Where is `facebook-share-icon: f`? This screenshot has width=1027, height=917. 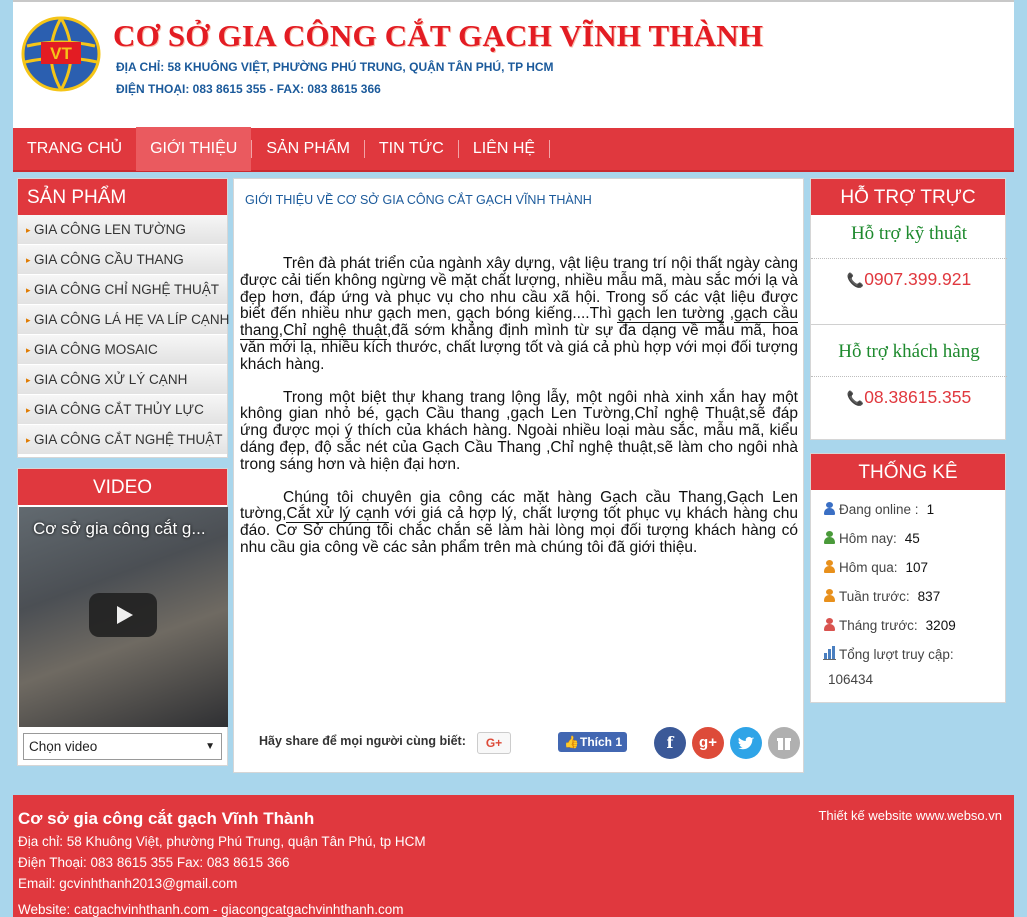
facebook-share-icon: f is located at coordinates (670, 743).